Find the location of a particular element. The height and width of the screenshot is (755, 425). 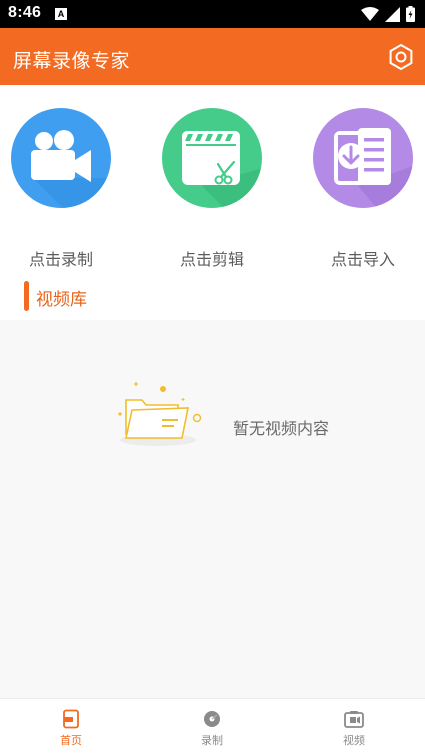

status-indicators is located at coordinates (388, 14).